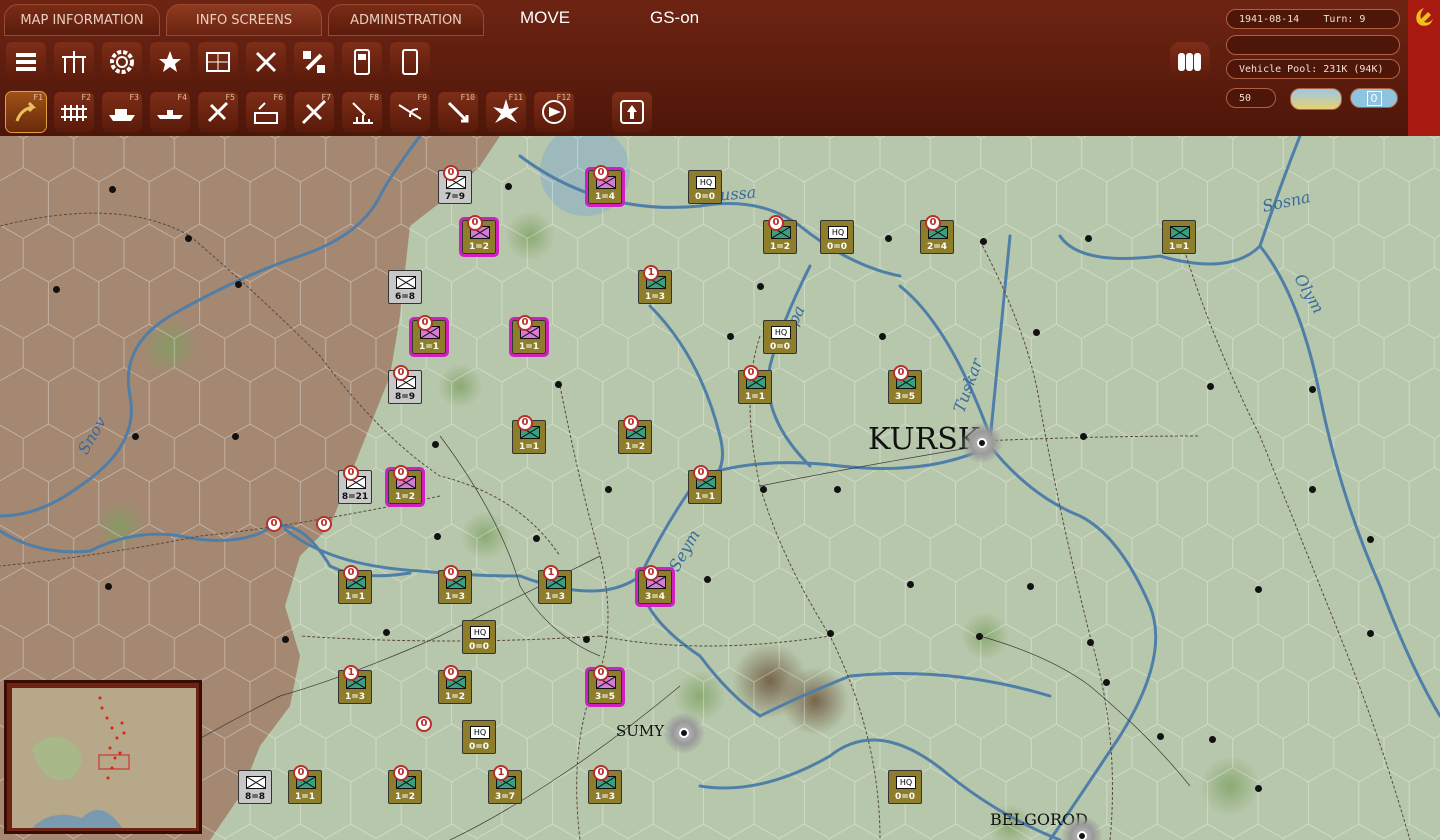 The image size is (1440, 840). Describe the element at coordinates (170, 112) in the screenshot. I see `ship-button: F4` at that location.